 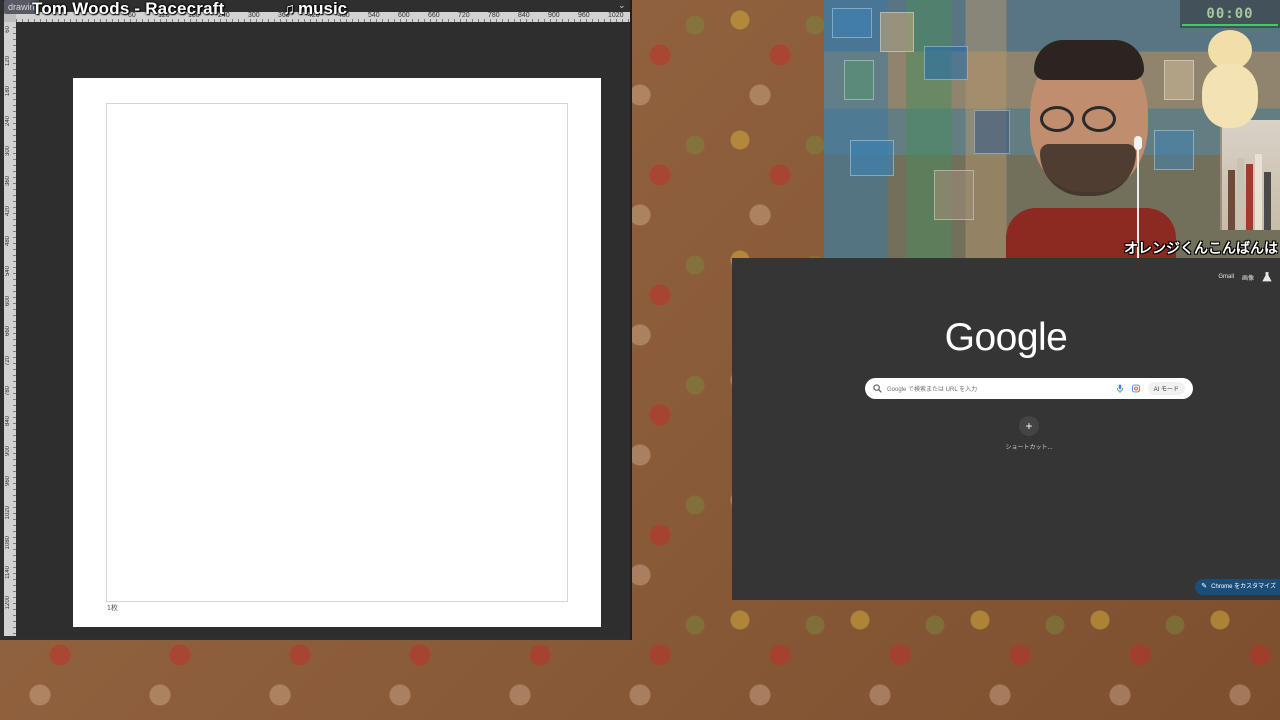 I want to click on google-lens-icon, so click(x=1135, y=388).